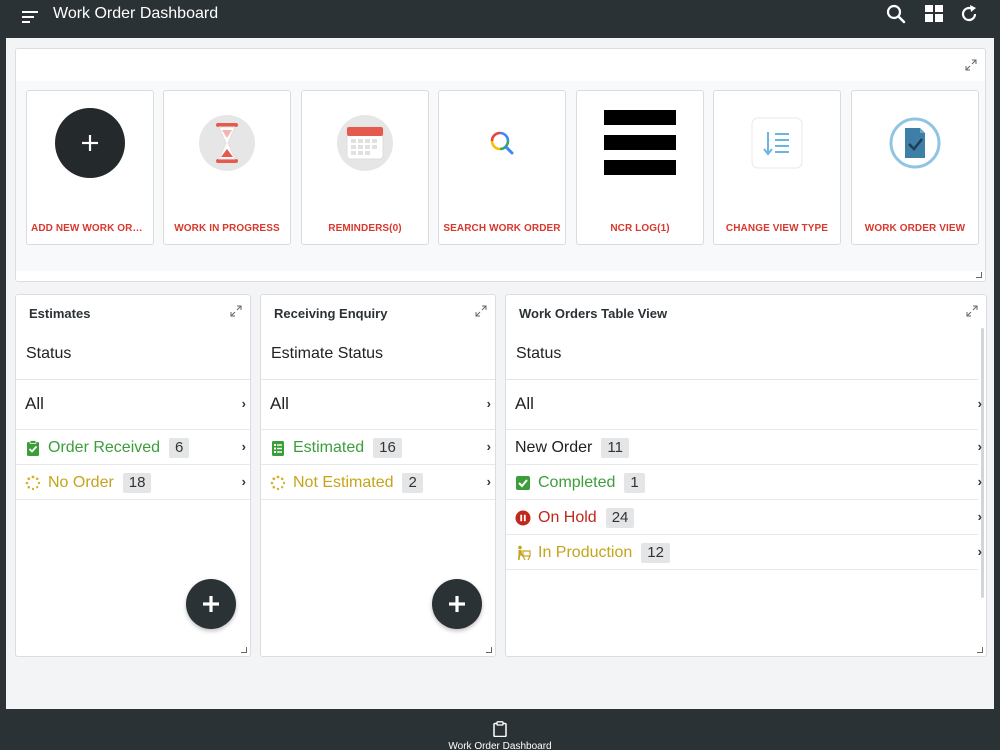  I want to click on page-title: Work Order Dashboard, so click(136, 13).